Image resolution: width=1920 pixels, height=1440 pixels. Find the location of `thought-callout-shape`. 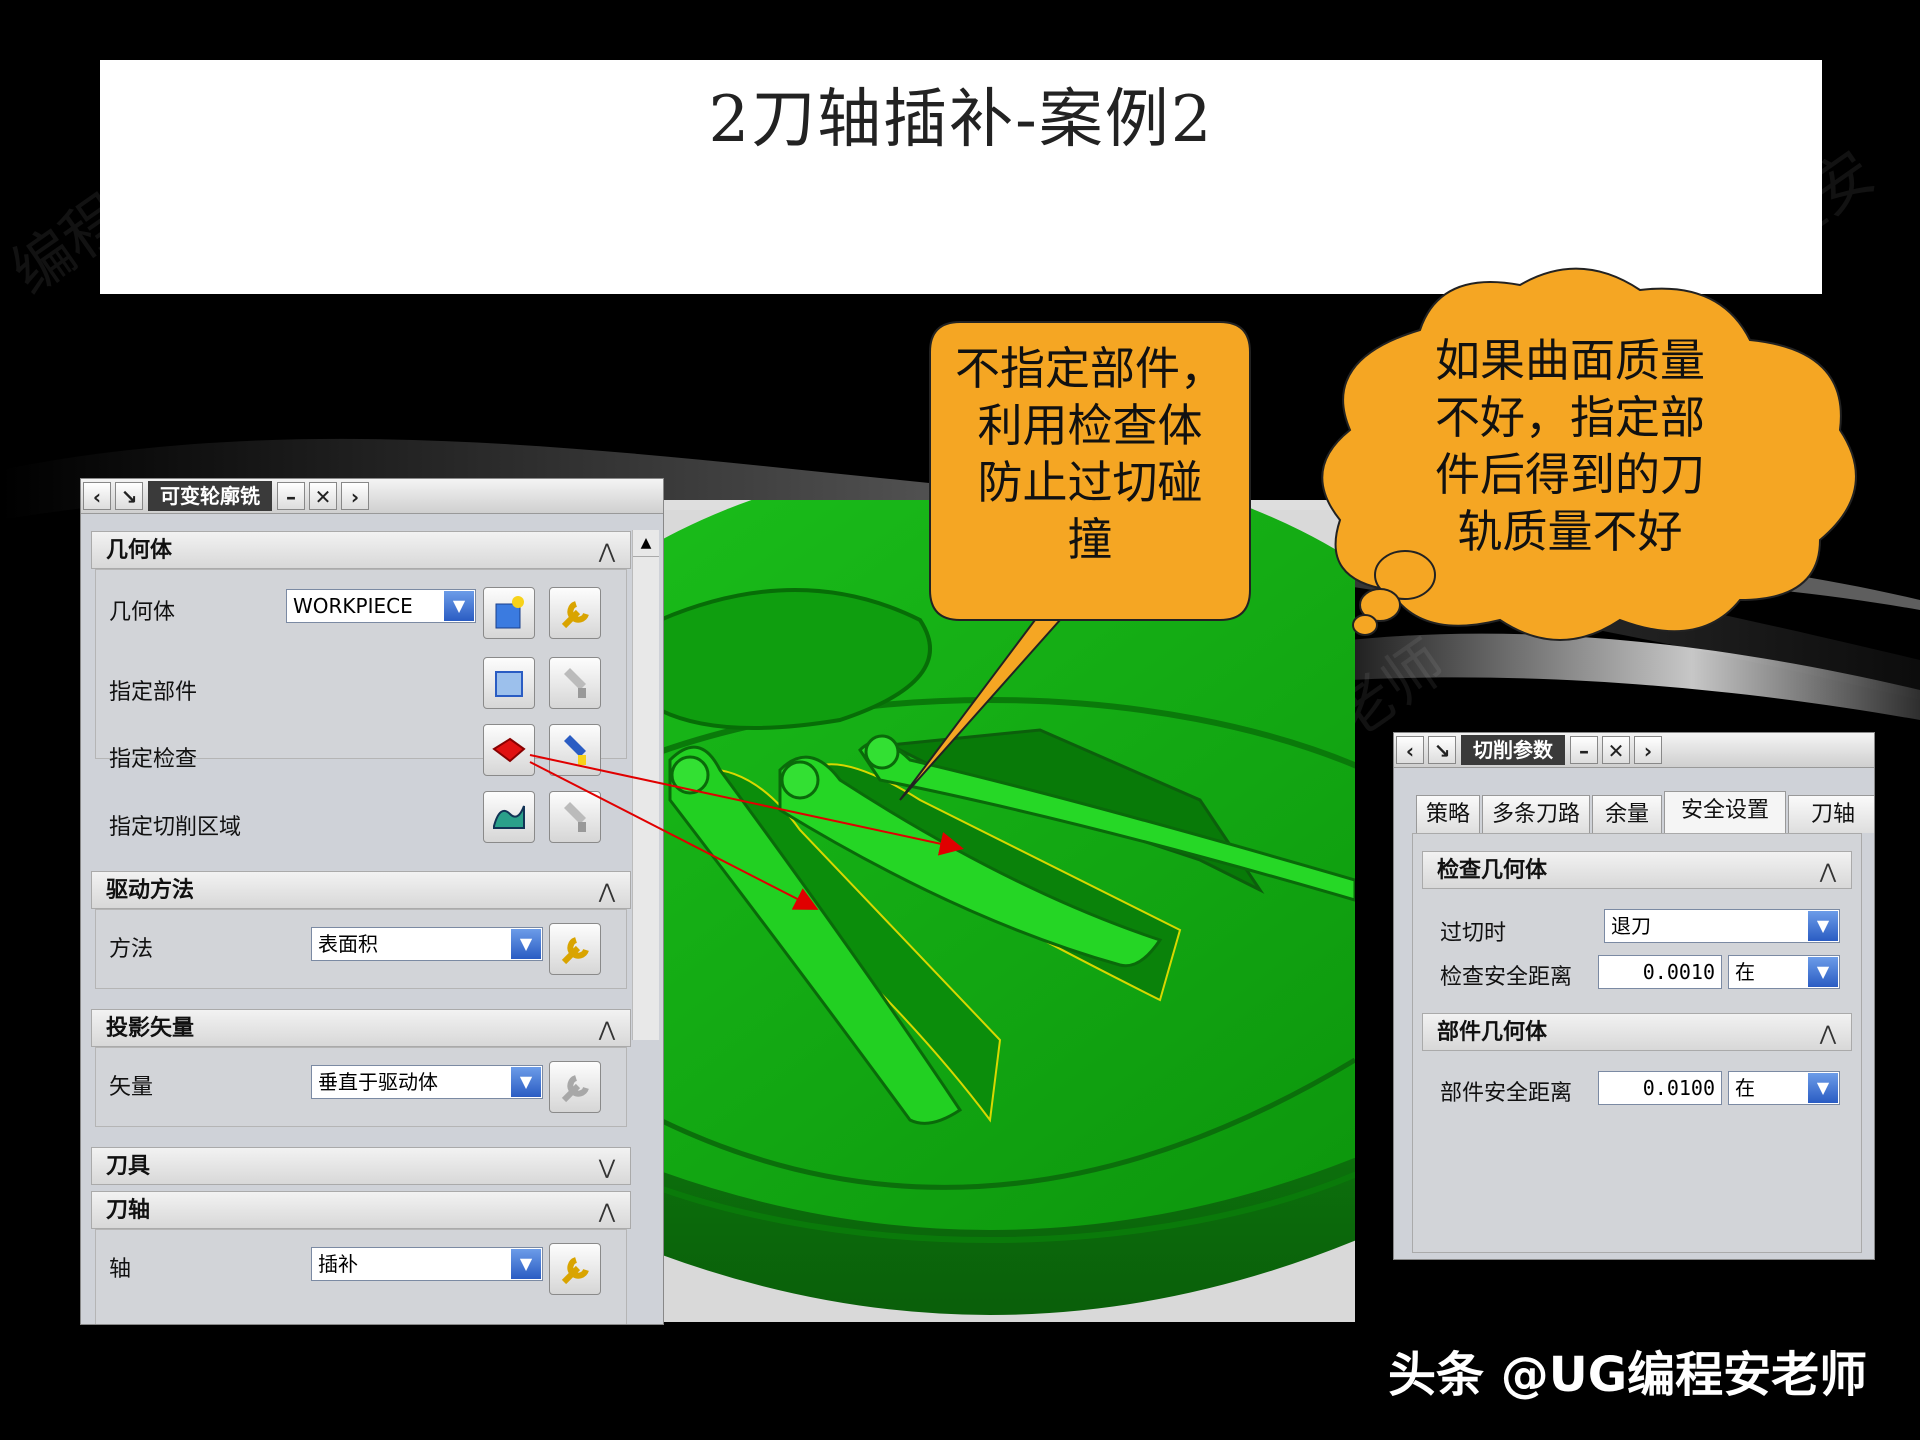

thought-callout-shape is located at coordinates (1589, 454).